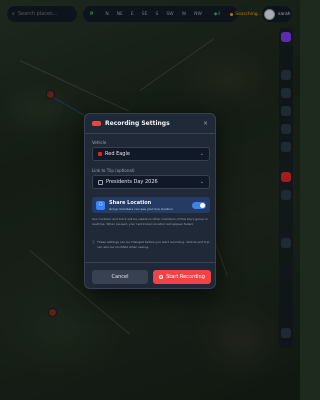 The image size is (320, 400). I want to click on info-icon: ⓘ, so click(94, 242).